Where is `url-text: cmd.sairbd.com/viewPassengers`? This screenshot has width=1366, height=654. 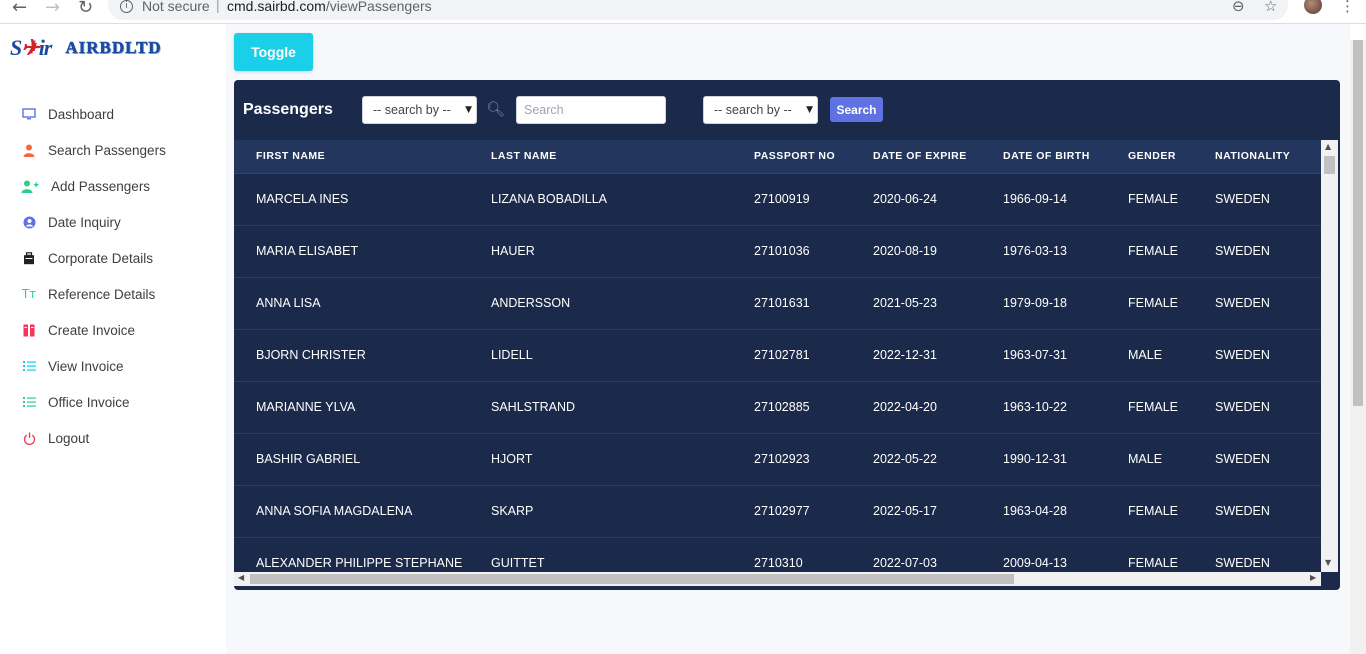 url-text: cmd.sairbd.com/viewPassengers is located at coordinates (329, 7).